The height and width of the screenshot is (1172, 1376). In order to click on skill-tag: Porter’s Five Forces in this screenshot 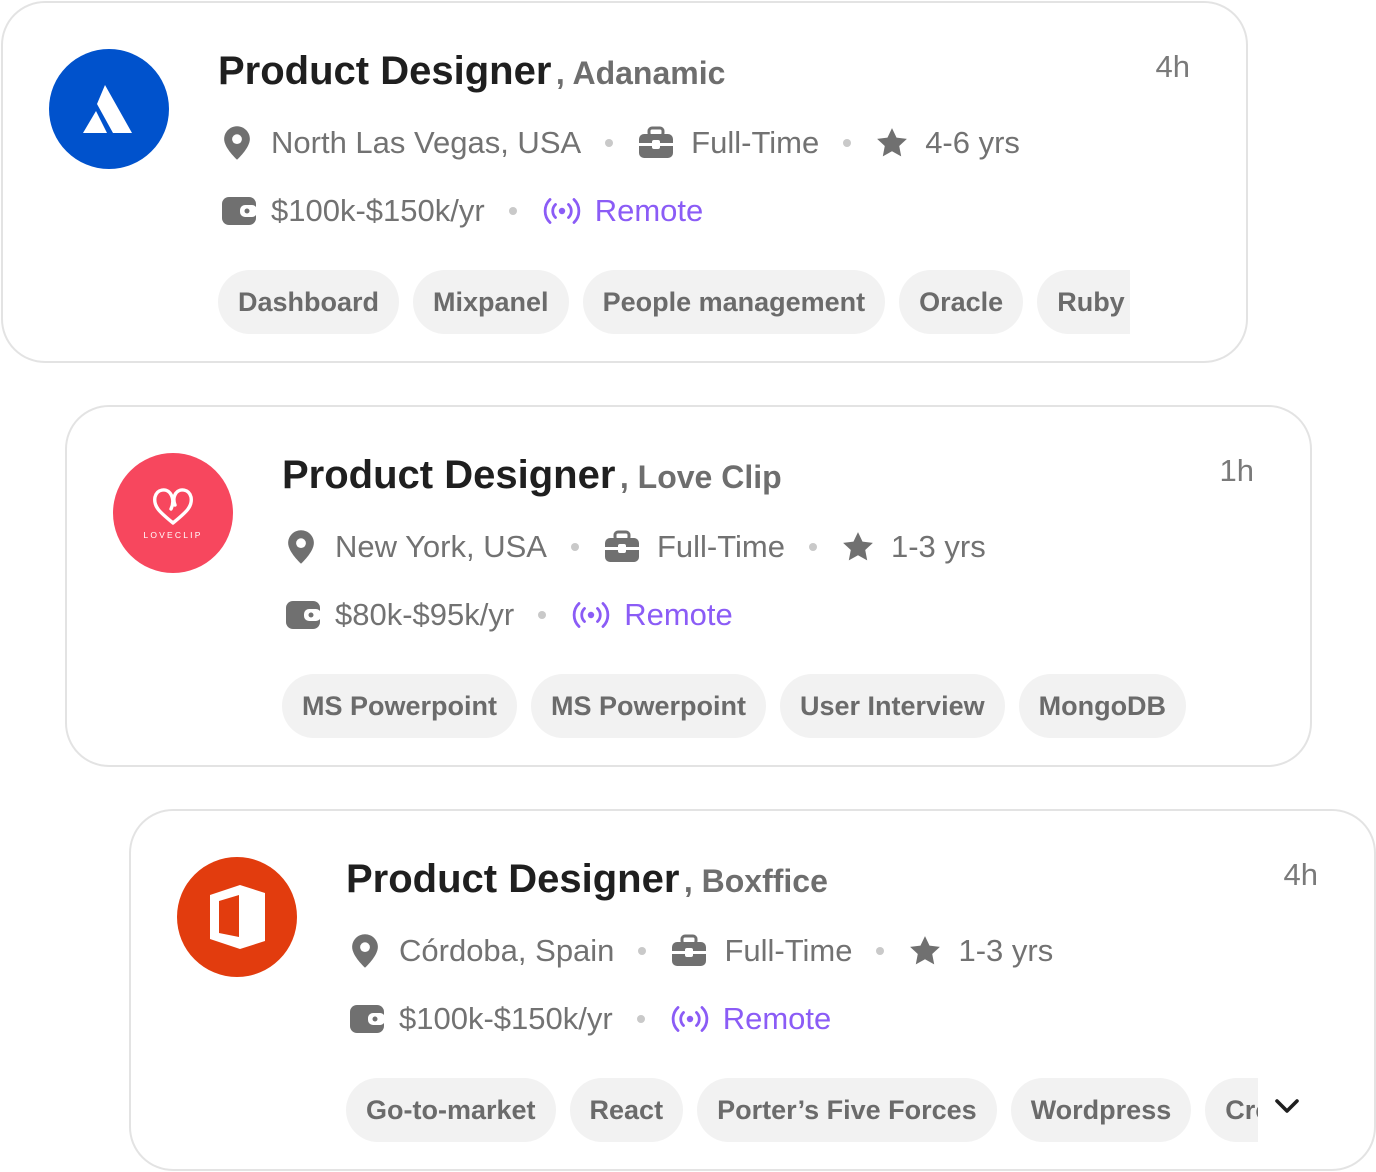, I will do `click(847, 1110)`.